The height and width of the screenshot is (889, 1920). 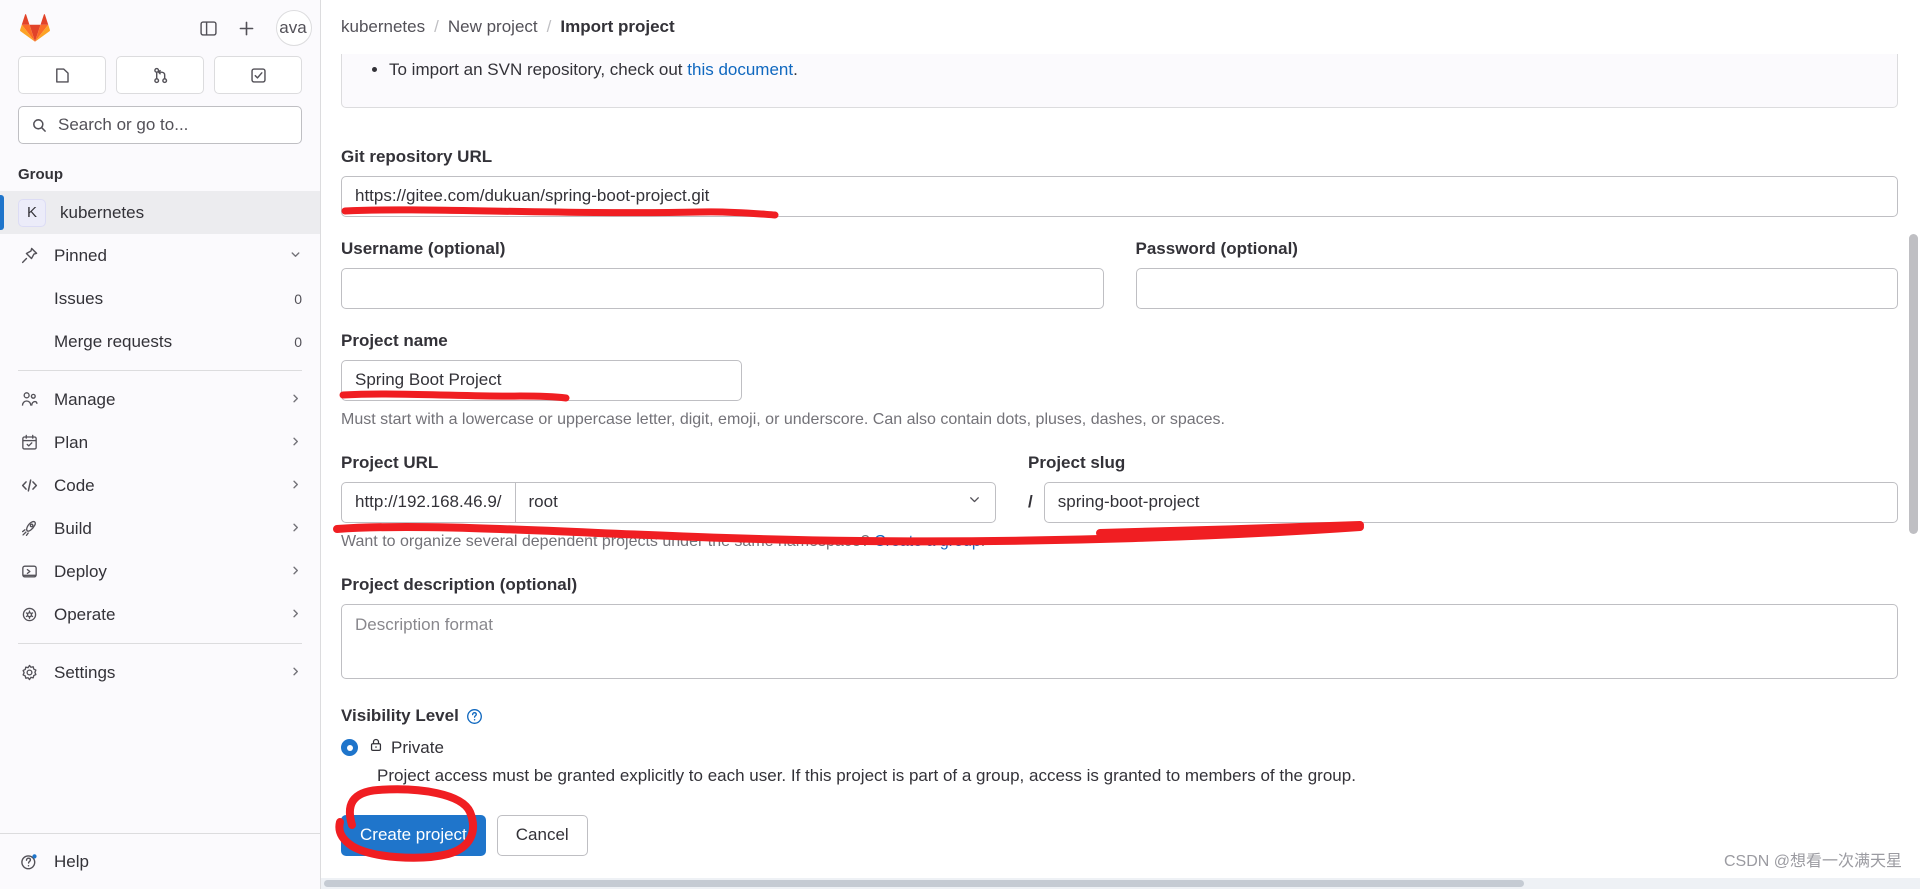 I want to click on toggle-sidebar-icon, so click(x=208, y=28).